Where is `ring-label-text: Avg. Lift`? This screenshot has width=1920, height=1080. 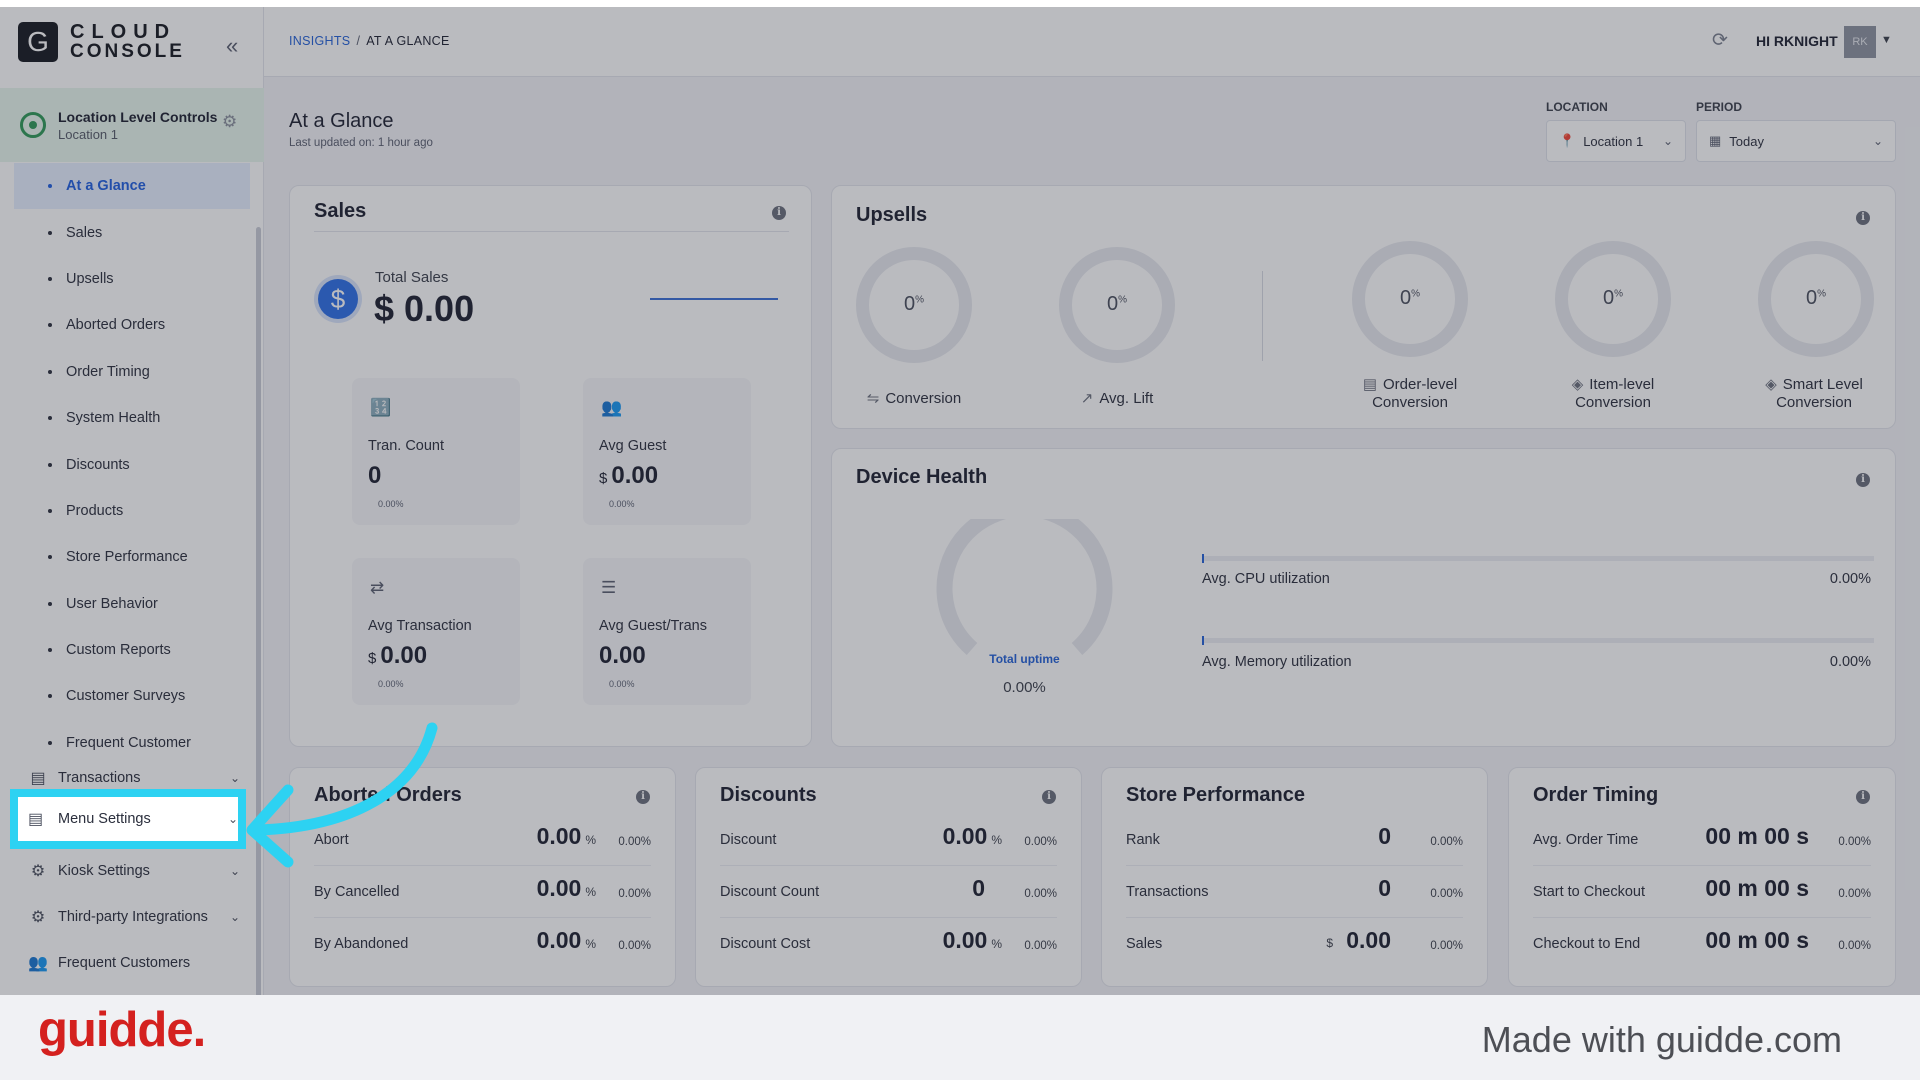 ring-label-text: Avg. Lift is located at coordinates (1126, 398).